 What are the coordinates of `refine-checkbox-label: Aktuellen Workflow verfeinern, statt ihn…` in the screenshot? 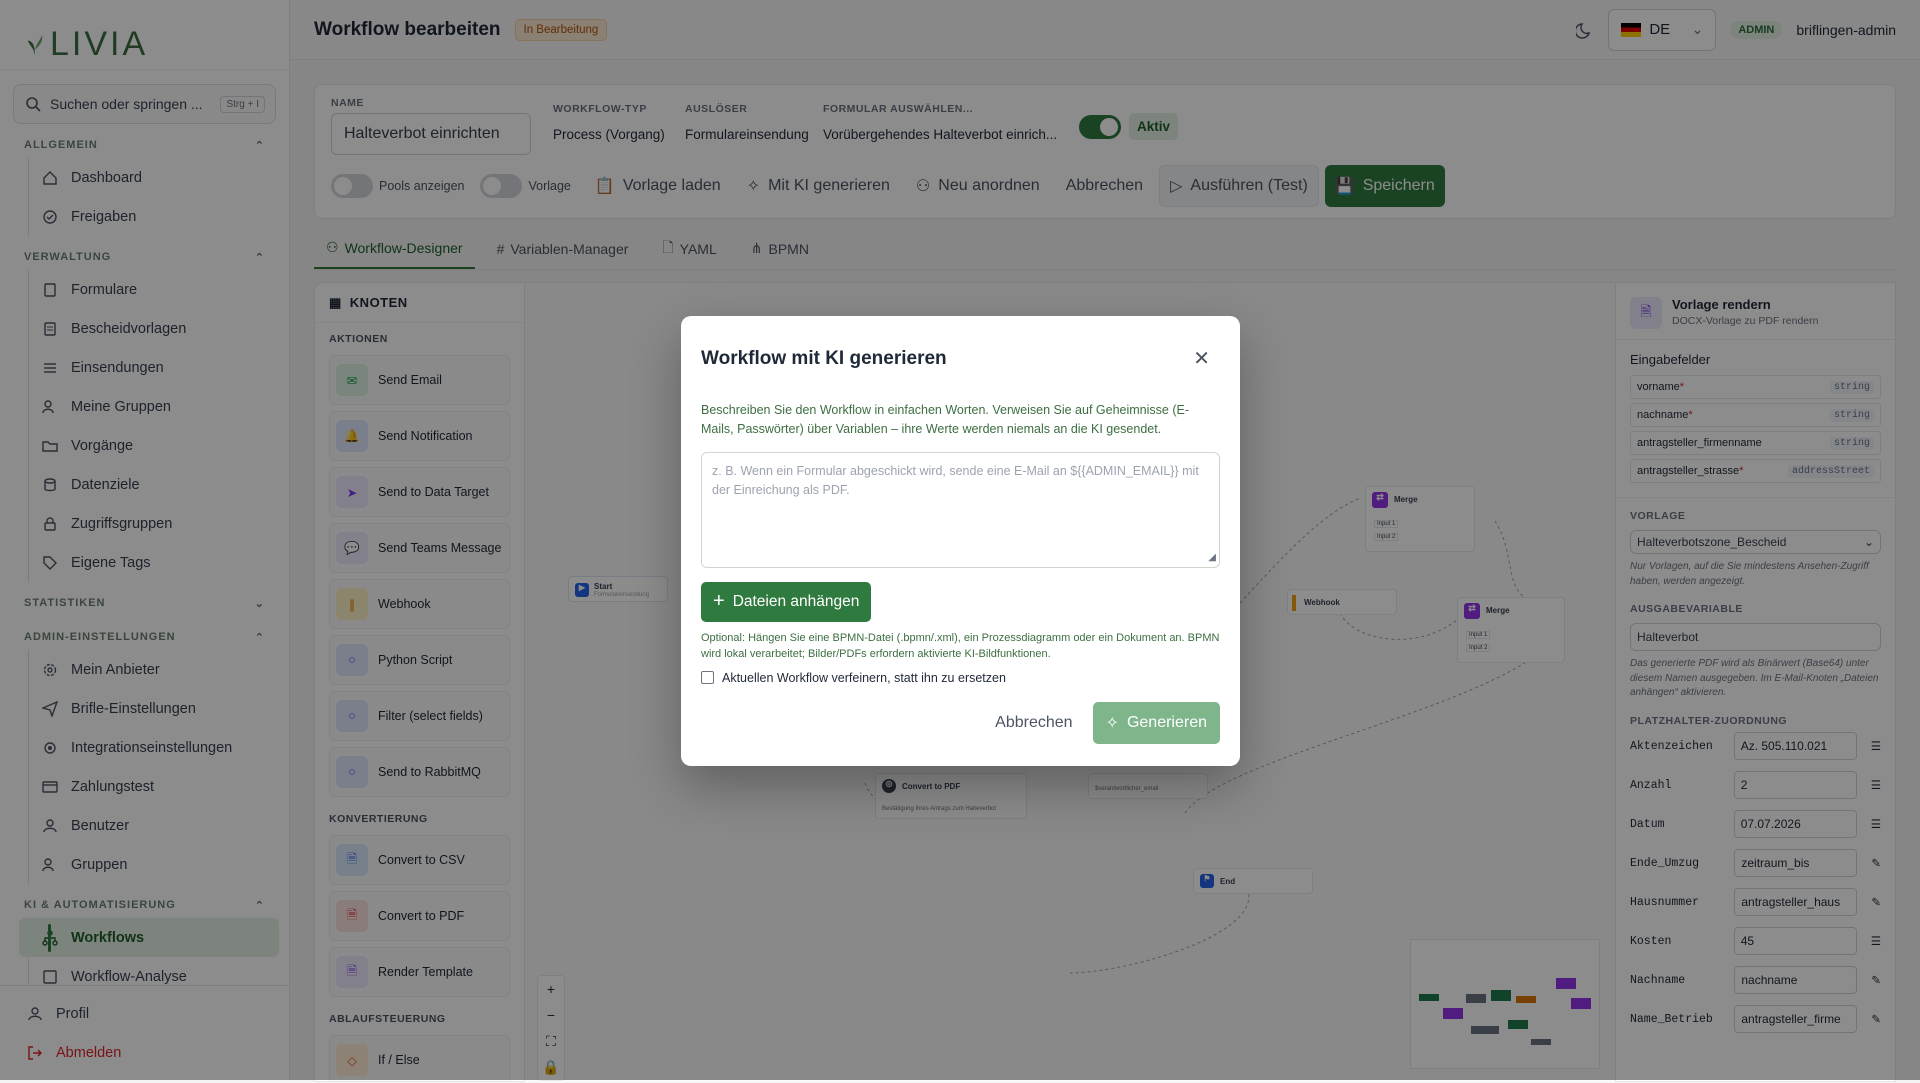 It's located at (864, 678).